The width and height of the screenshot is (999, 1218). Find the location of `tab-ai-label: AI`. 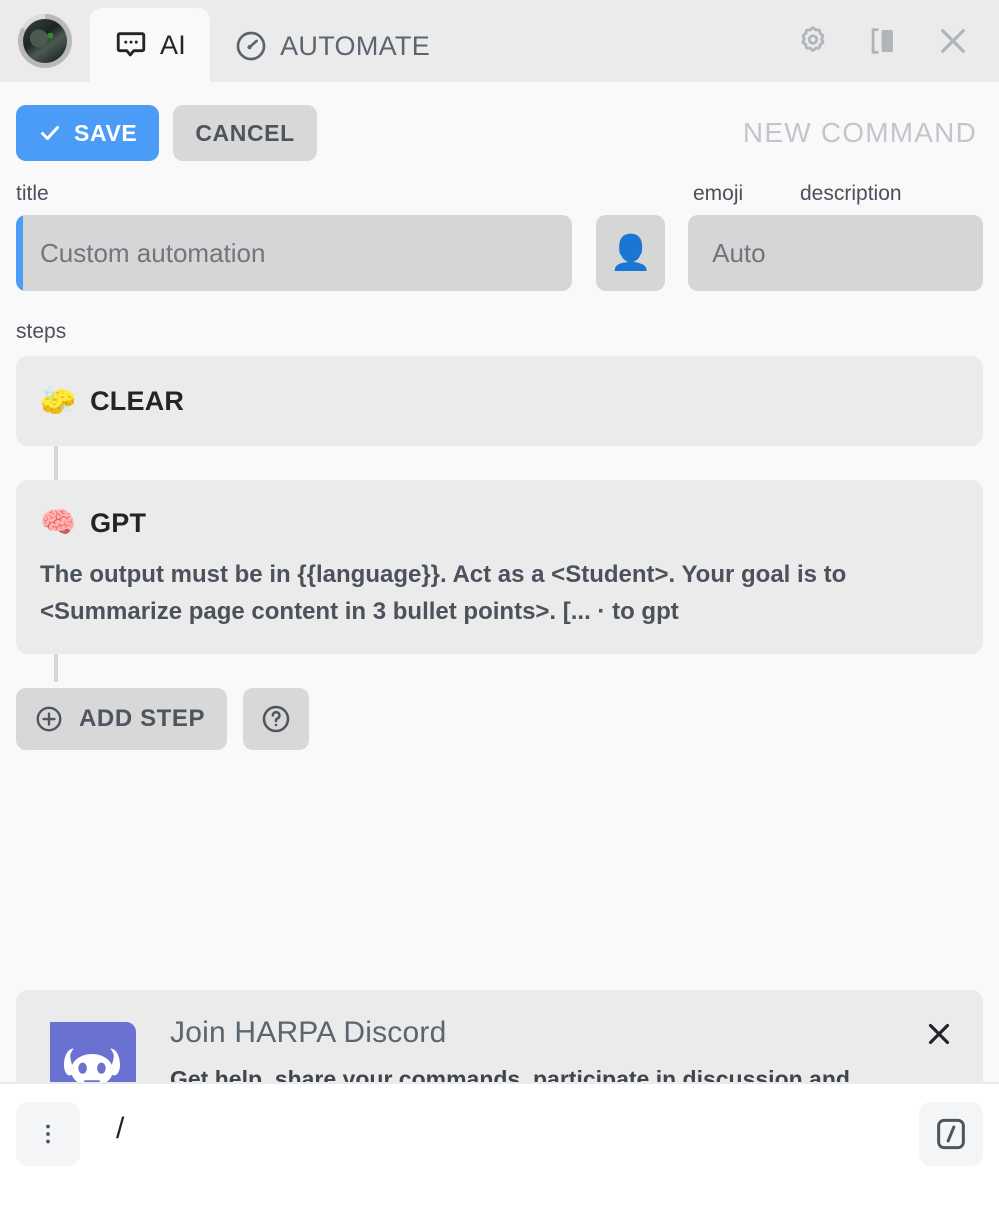

tab-ai-label: AI is located at coordinates (173, 44).